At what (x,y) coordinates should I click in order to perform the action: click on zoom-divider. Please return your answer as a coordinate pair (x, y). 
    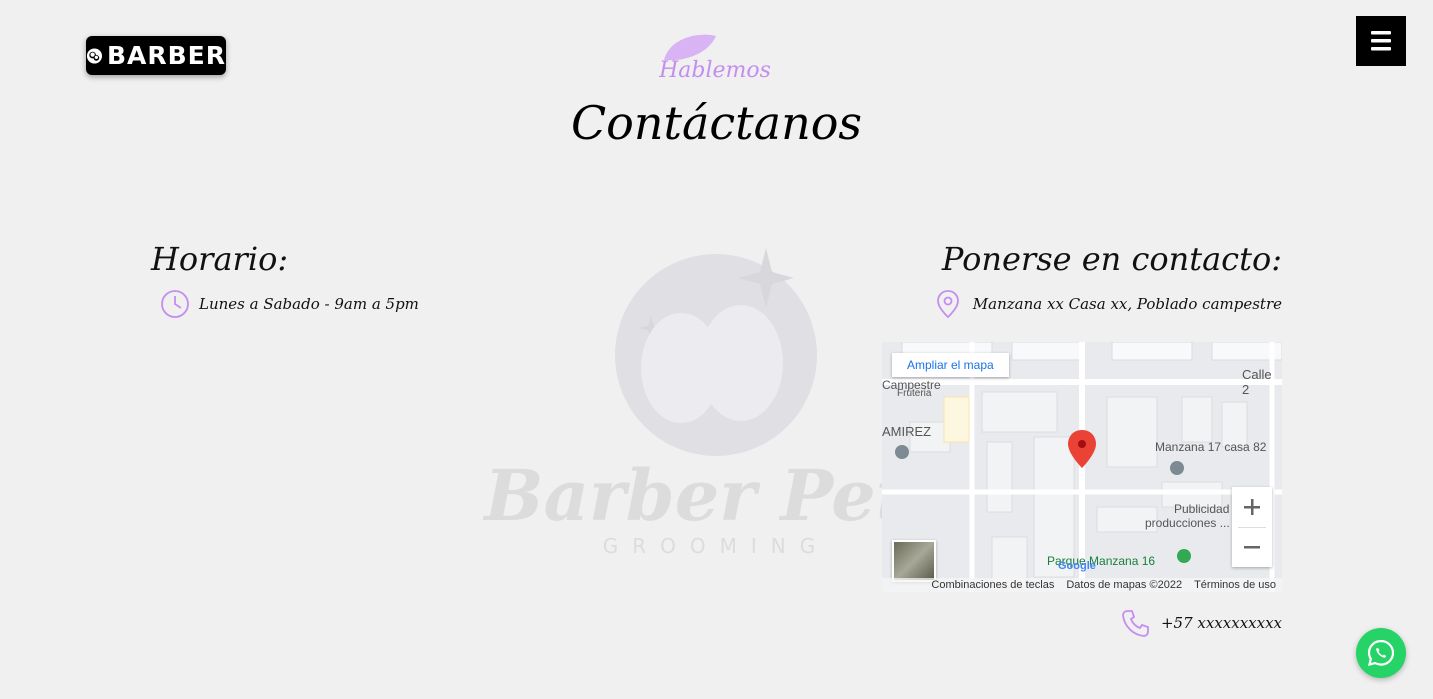
    Looking at the image, I should click on (1252, 527).